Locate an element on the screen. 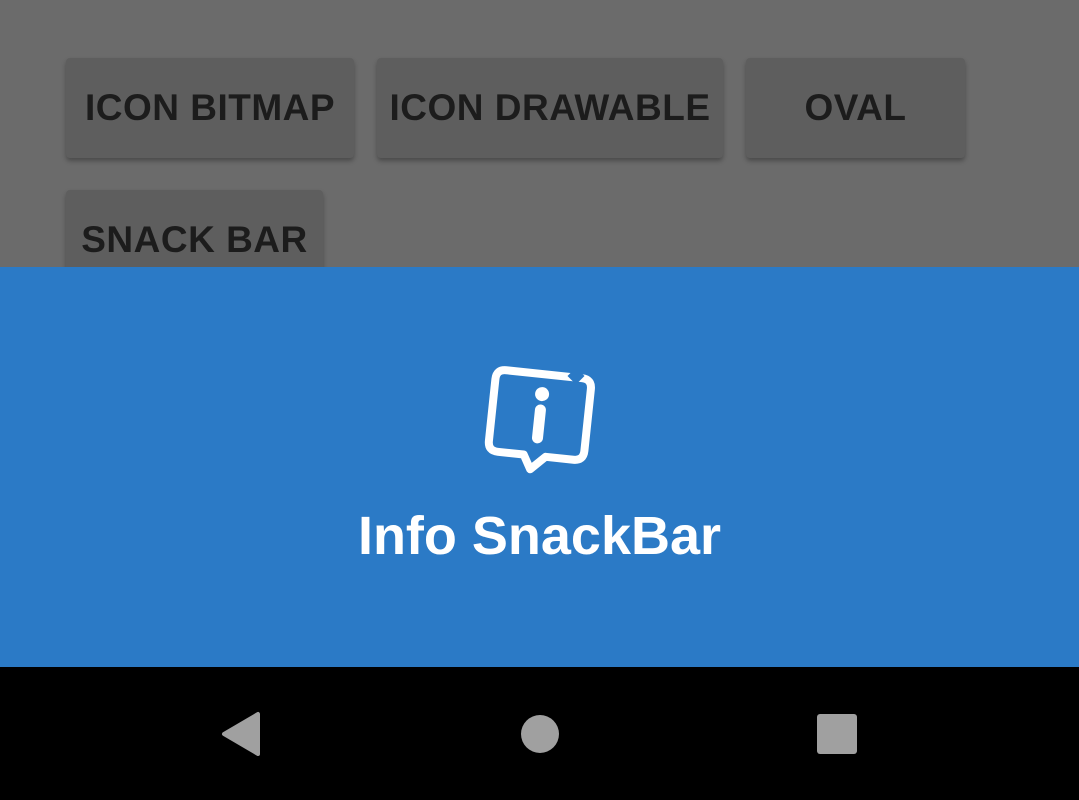 This screenshot has height=800, width=1079. info-chat-bubble-icon is located at coordinates (539, 420).